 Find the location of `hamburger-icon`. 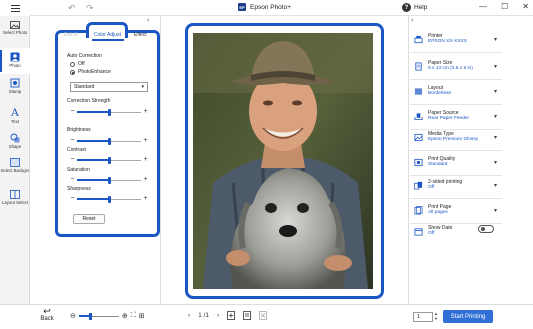

hamburger-icon is located at coordinates (15, 8).